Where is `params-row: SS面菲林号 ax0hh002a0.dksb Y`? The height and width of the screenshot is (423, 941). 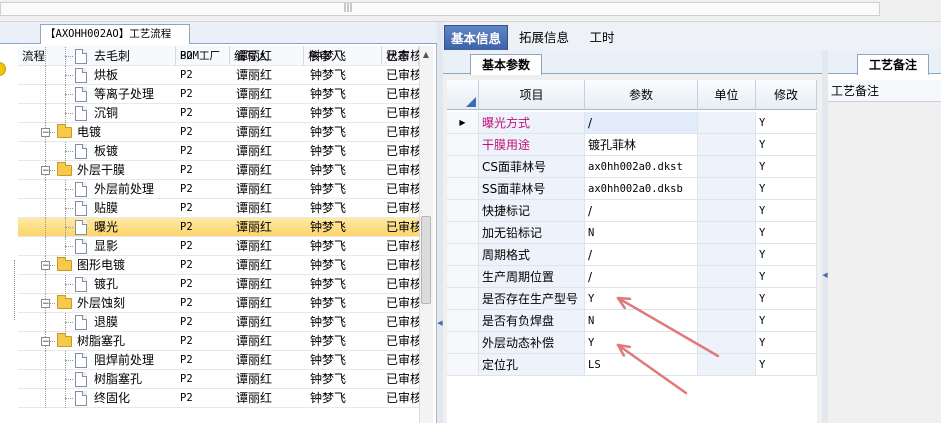
params-row: SS面菲林号 ax0hh002a0.dksb Y is located at coordinates (632, 189).